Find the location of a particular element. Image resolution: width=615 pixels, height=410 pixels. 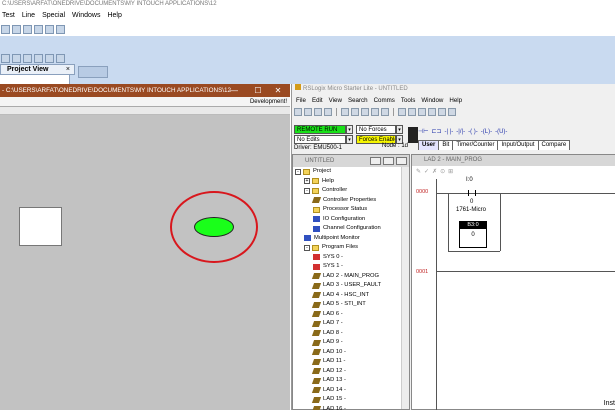

xic-contact is located at coordinates (472, 193).